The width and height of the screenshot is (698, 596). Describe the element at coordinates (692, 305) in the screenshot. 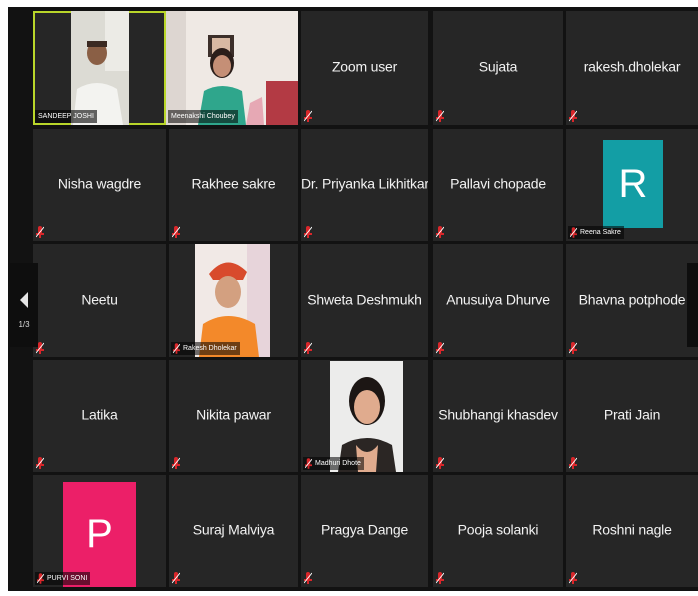

I see `next-page-button` at that location.